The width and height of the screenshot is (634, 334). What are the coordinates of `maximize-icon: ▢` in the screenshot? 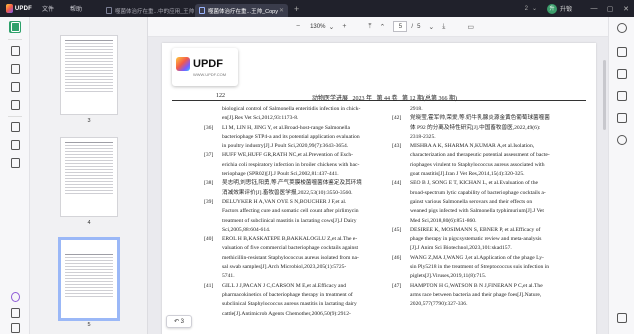 It's located at (610, 9).